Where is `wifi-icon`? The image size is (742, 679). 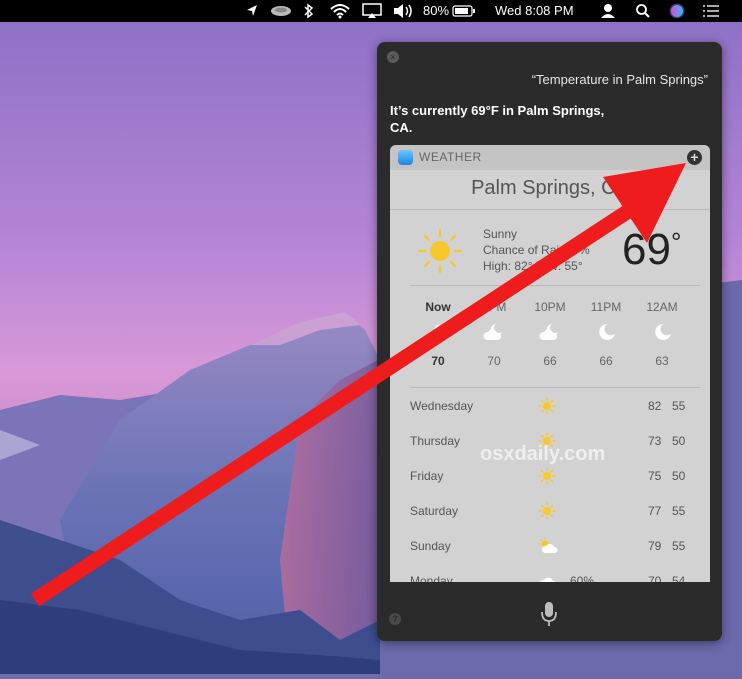
wifi-icon is located at coordinates (340, 11).